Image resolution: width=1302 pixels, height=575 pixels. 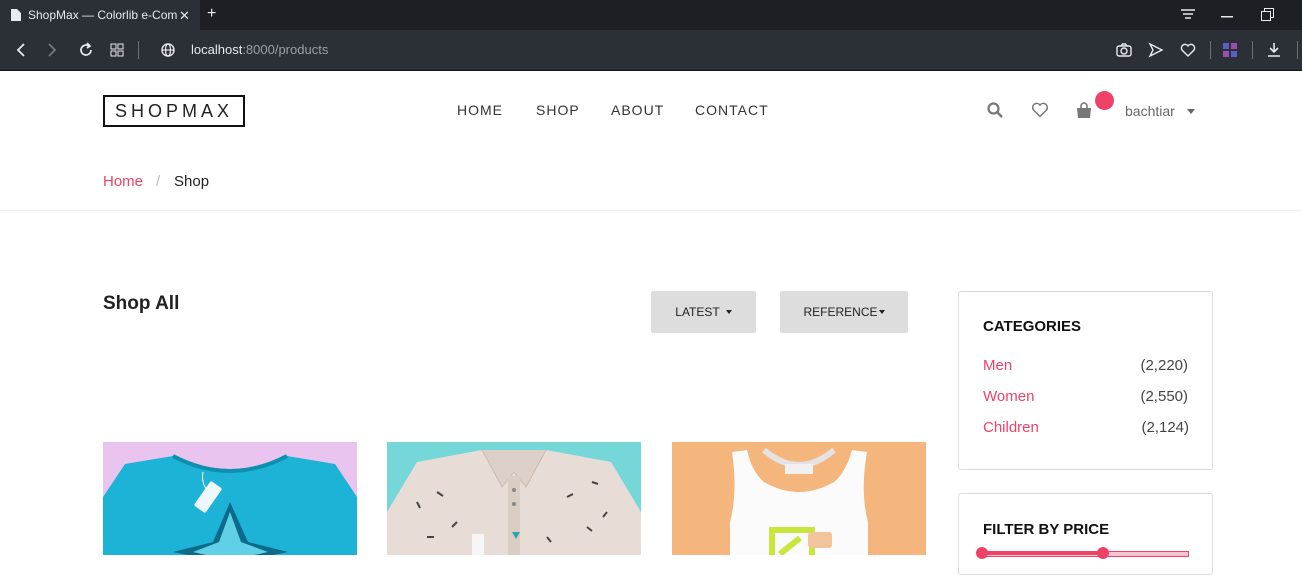 What do you see at coordinates (184, 16) in the screenshot?
I see `close-tab-icon: ✕` at bounding box center [184, 16].